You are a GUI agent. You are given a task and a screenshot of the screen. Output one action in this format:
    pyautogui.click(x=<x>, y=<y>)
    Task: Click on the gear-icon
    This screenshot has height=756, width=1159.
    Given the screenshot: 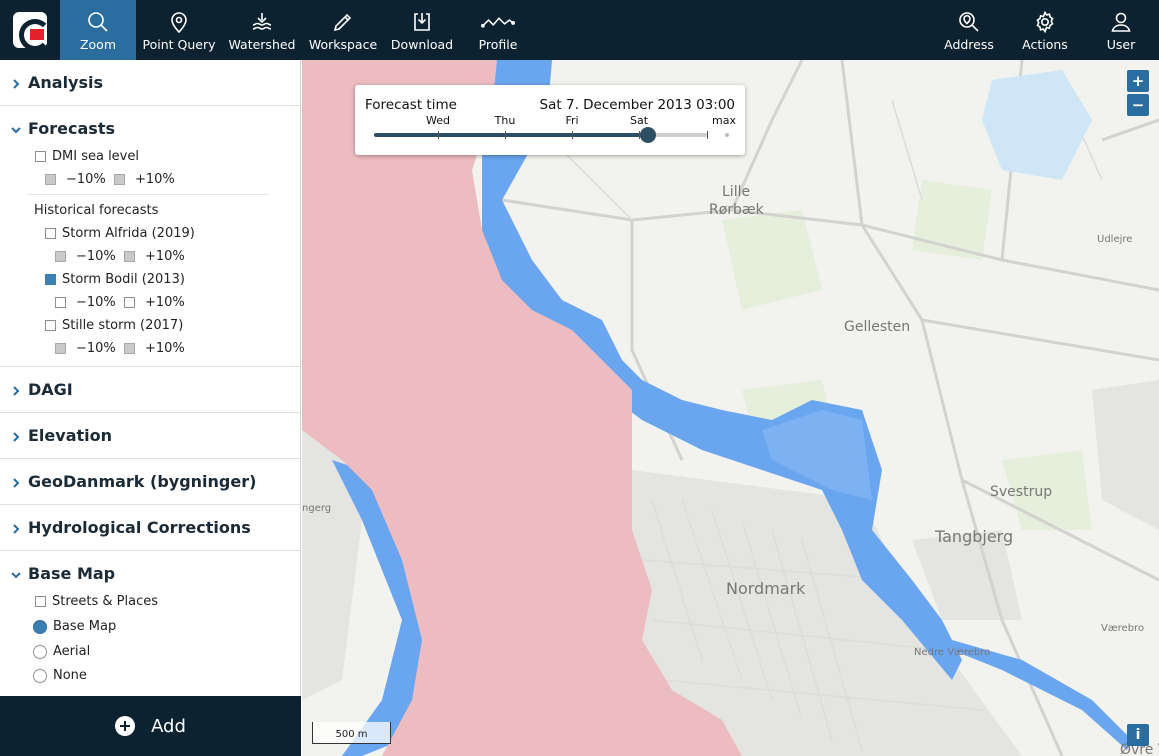 What is the action you would take?
    pyautogui.click(x=1045, y=22)
    